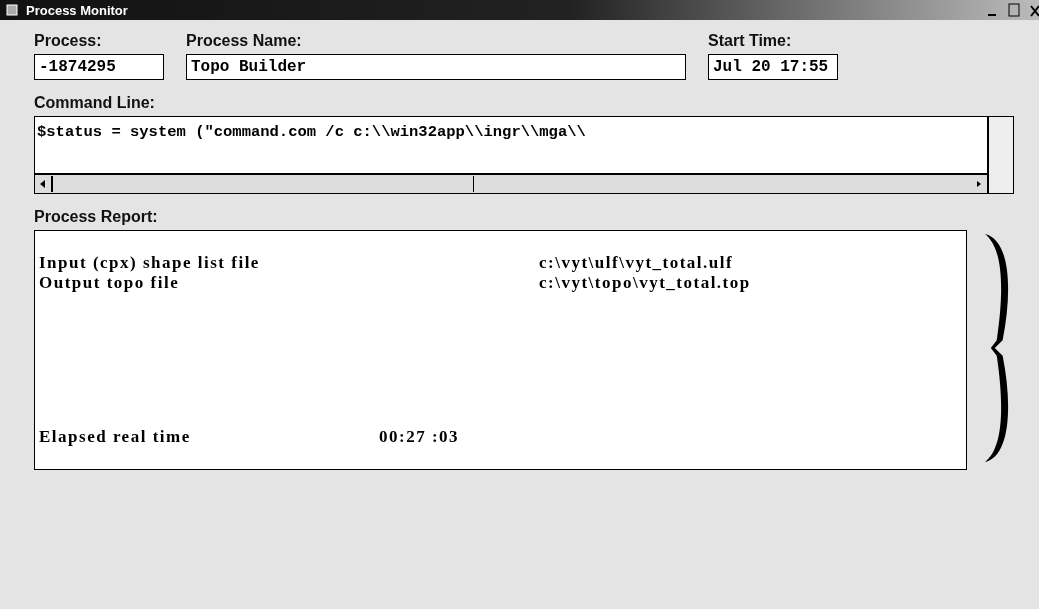 Image resolution: width=1039 pixels, height=609 pixels. I want to click on text-field: -1874295, so click(99, 67).